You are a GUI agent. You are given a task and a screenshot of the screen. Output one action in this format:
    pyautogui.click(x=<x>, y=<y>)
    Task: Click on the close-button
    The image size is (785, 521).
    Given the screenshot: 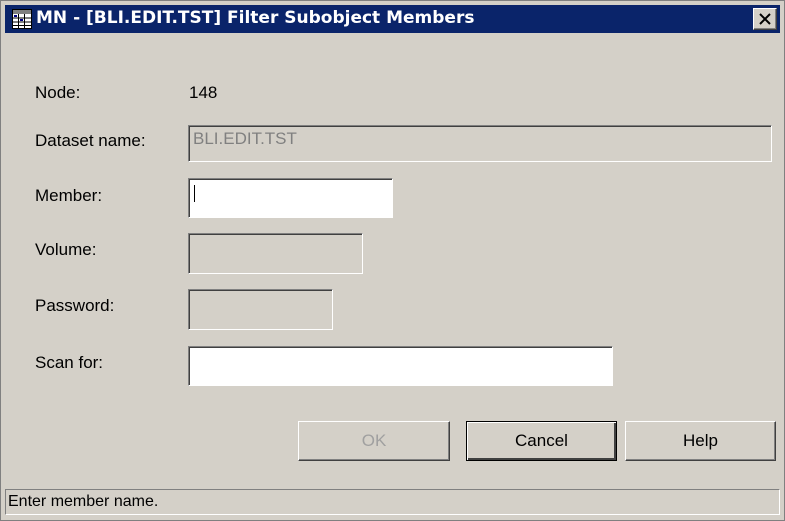 What is the action you would take?
    pyautogui.click(x=765, y=19)
    